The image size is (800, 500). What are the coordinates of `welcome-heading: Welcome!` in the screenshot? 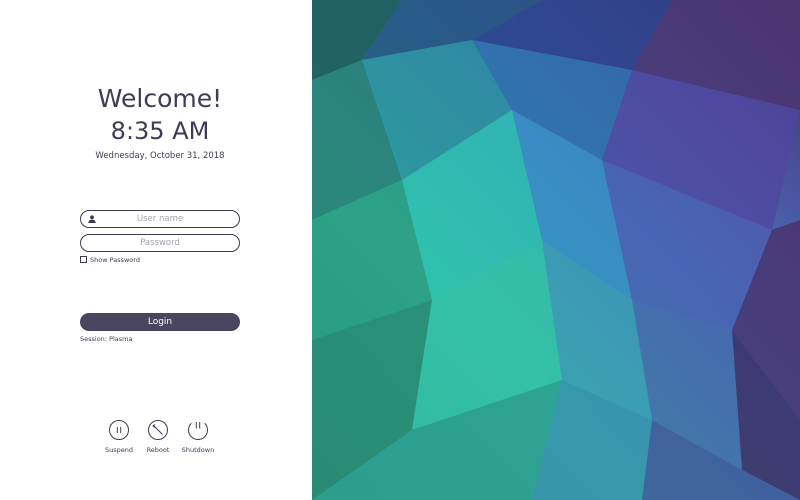 It's located at (160, 98).